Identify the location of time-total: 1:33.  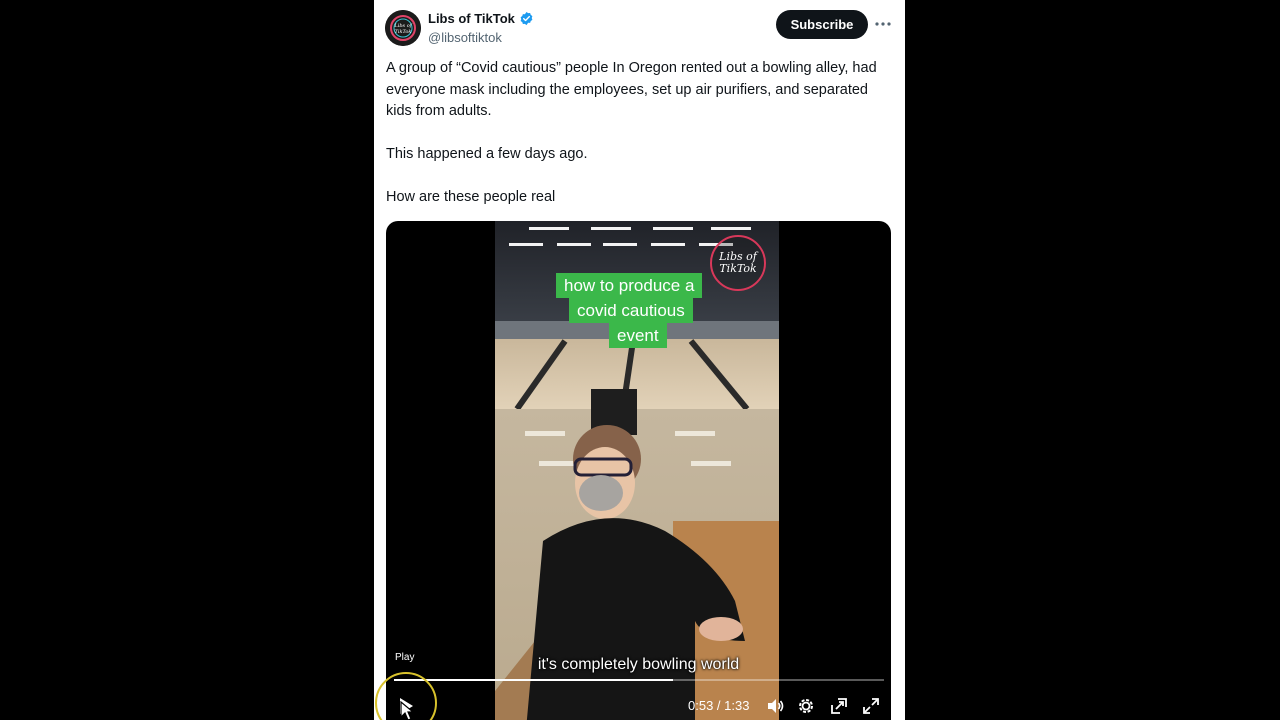
(737, 705).